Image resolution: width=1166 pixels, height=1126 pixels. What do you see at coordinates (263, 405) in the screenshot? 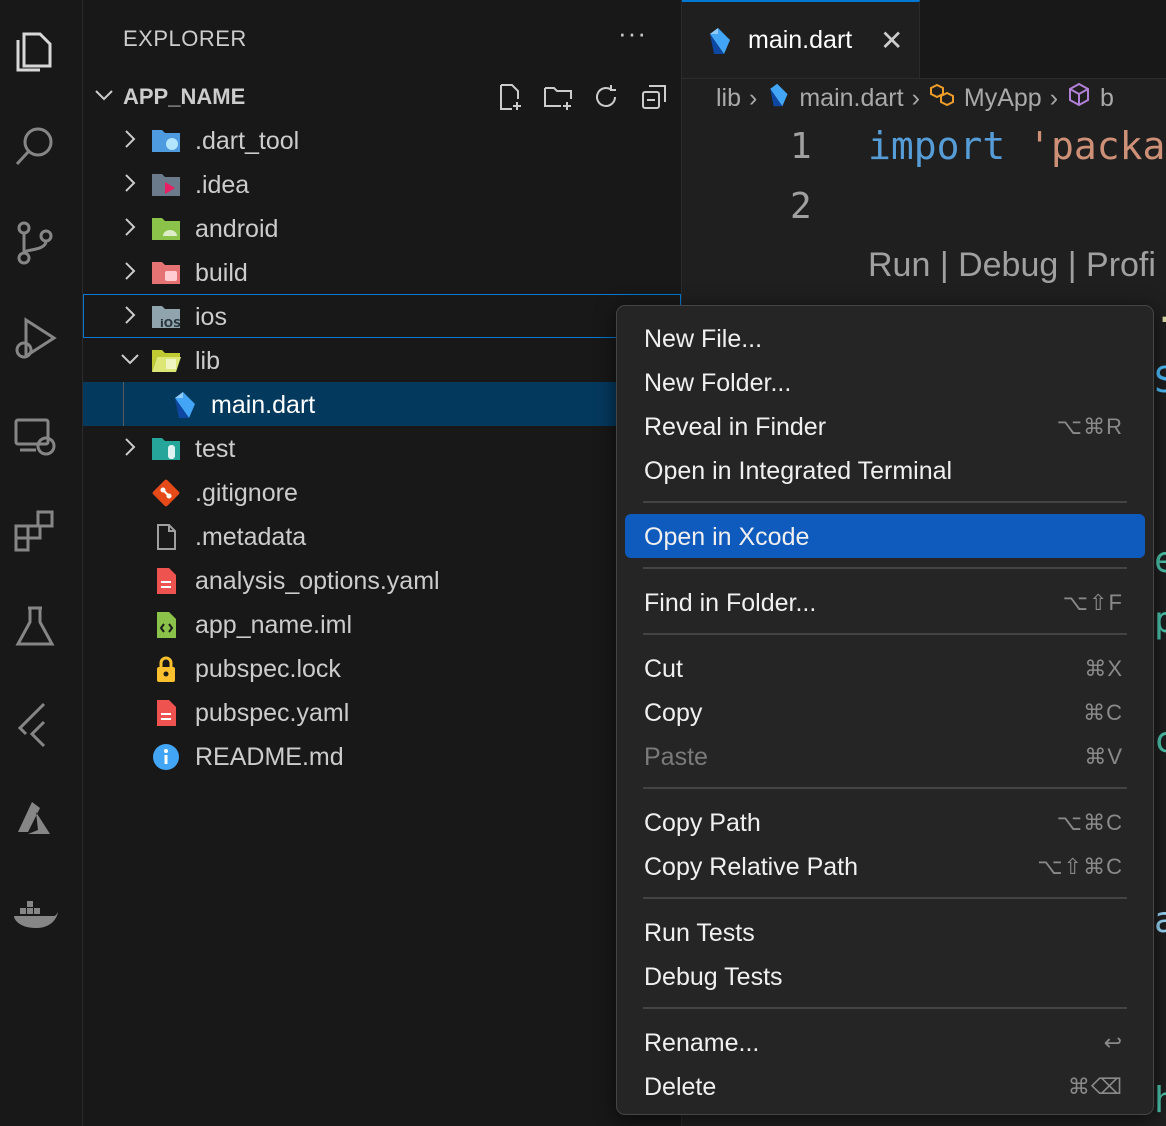
I see `tree-item-label: main.dart` at bounding box center [263, 405].